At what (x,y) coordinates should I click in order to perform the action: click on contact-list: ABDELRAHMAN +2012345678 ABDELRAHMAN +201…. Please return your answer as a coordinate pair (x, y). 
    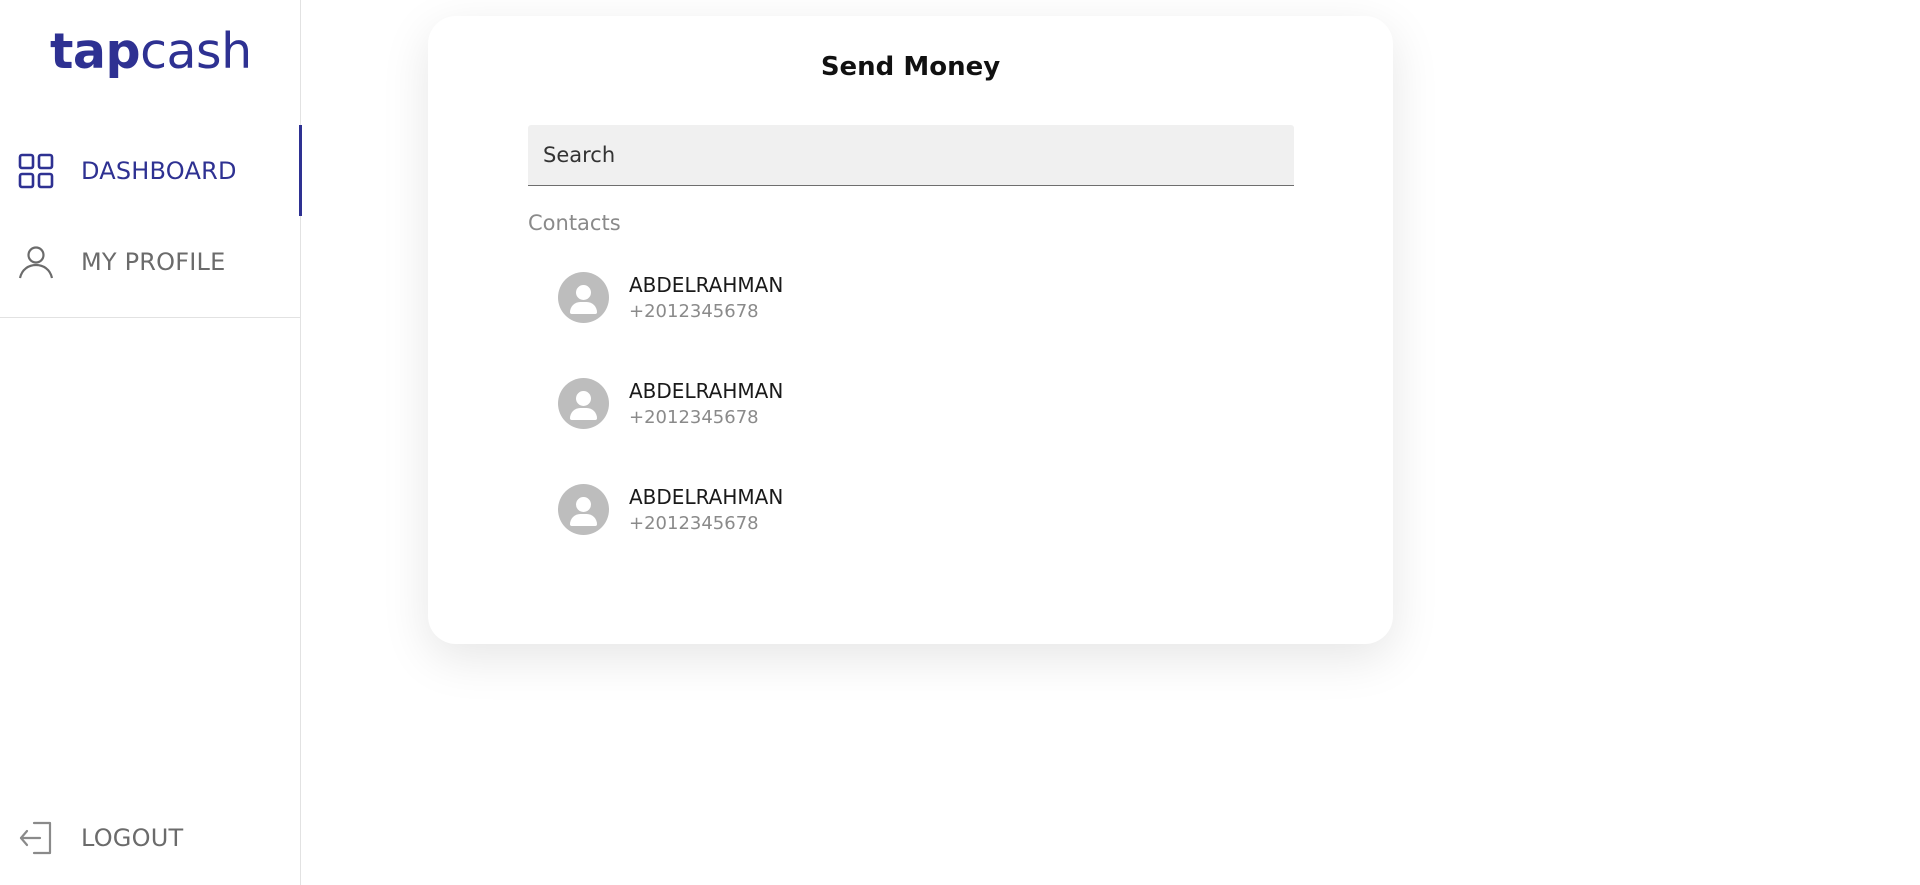
    Looking at the image, I should click on (908, 431).